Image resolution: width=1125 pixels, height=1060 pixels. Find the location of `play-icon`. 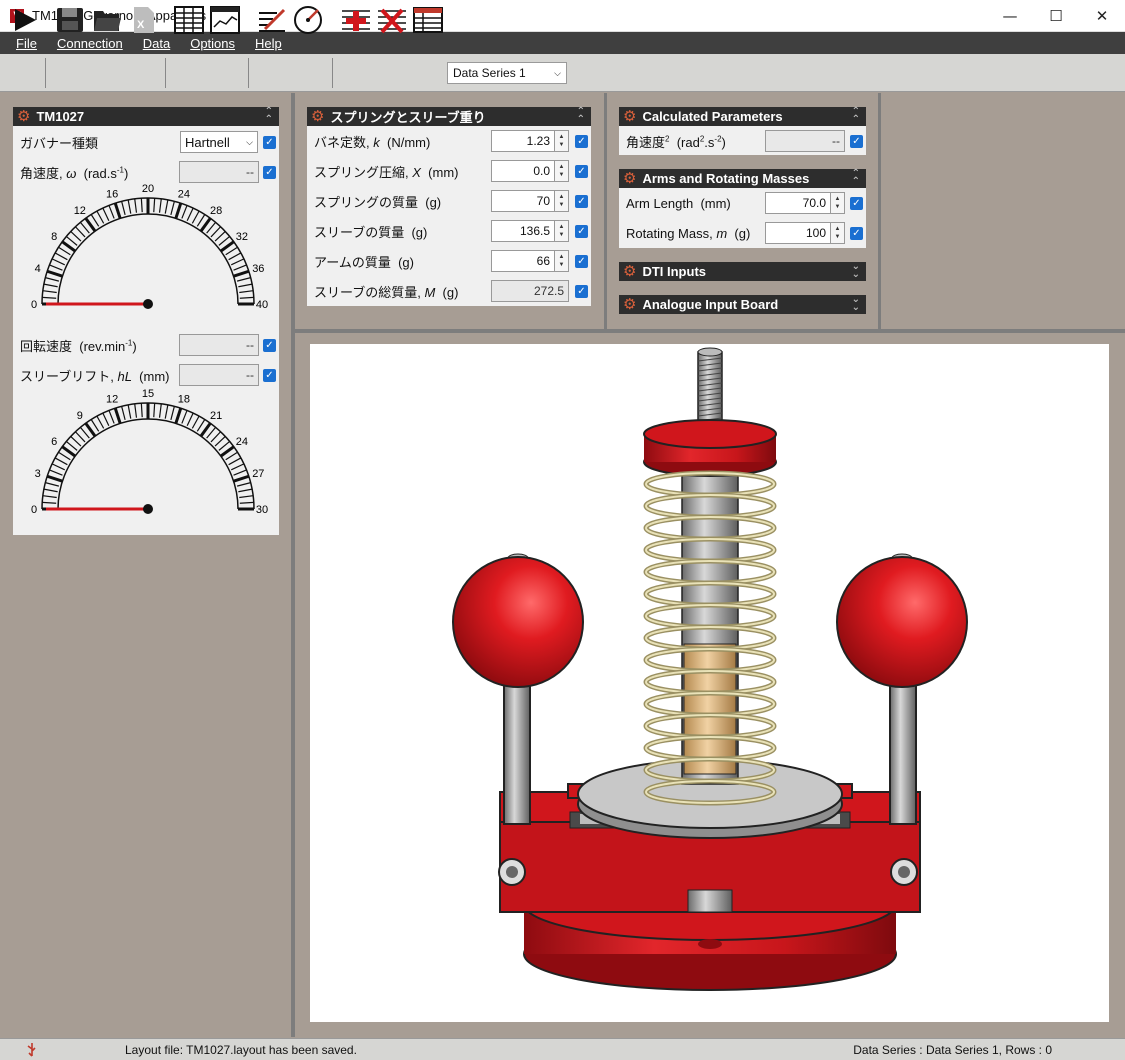

play-icon is located at coordinates (25, 20).